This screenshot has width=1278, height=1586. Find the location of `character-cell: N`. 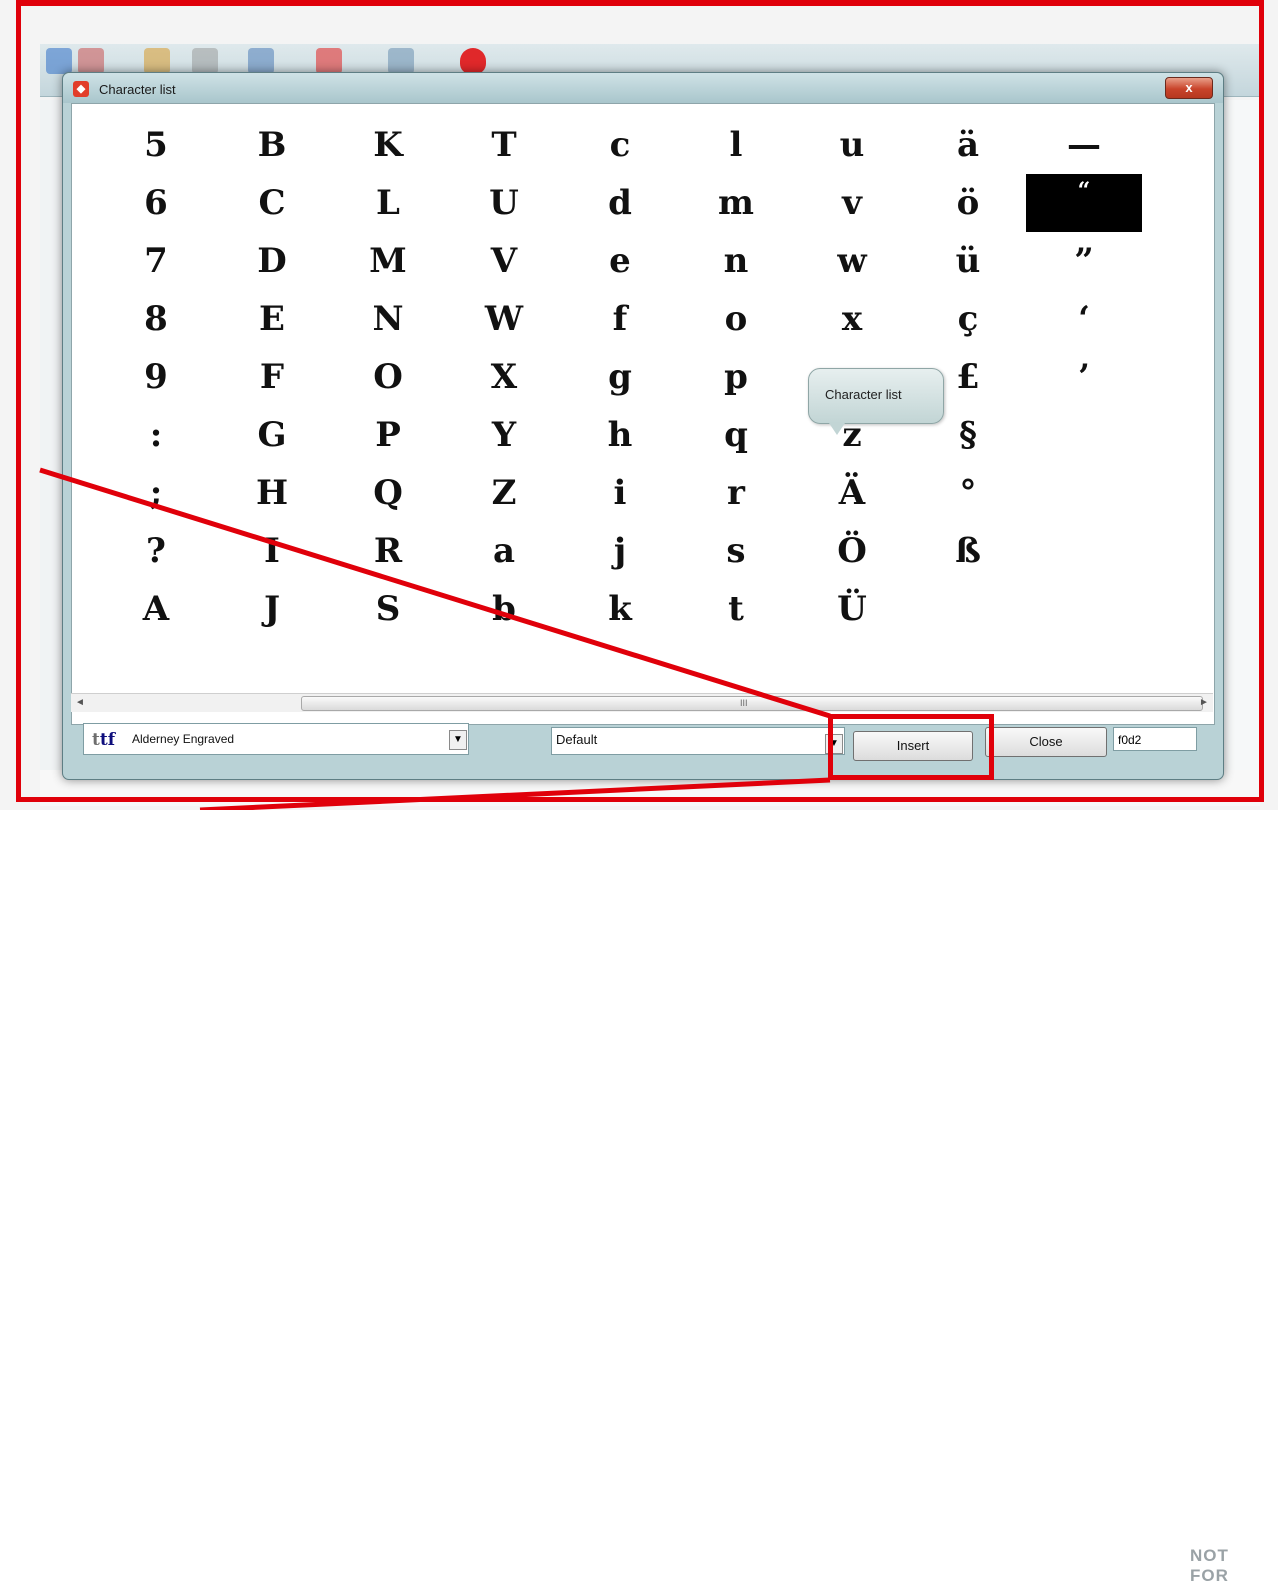

character-cell: N is located at coordinates (388, 319).